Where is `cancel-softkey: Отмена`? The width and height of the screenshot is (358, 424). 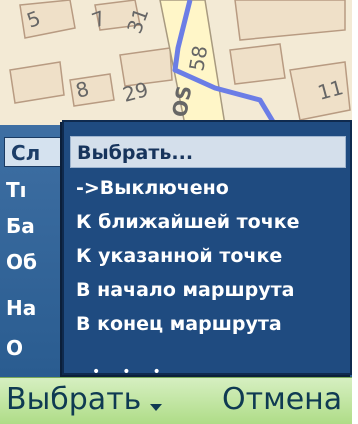 cancel-softkey: Отмена is located at coordinates (282, 399).